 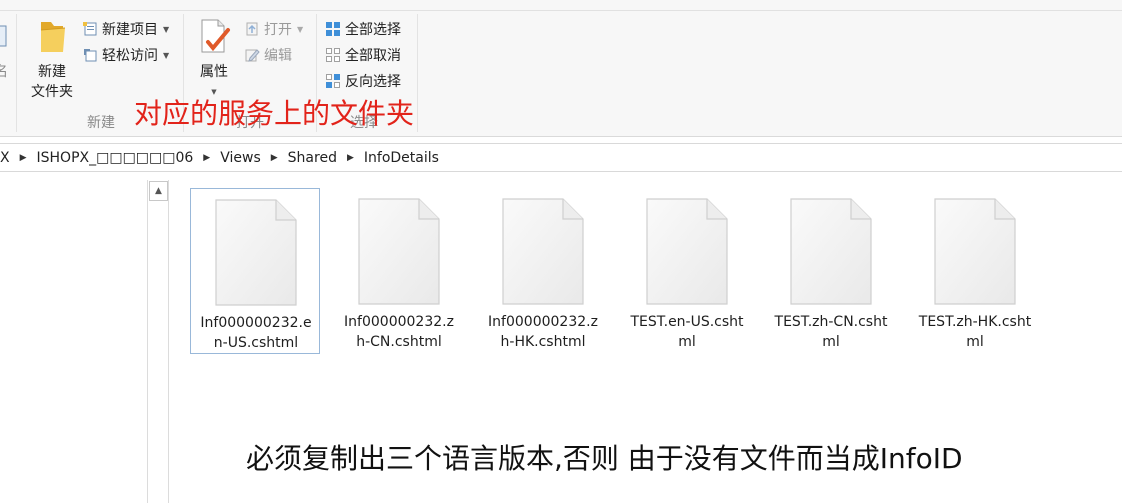 I want to click on select-all-button: 全部选择, so click(x=363, y=29).